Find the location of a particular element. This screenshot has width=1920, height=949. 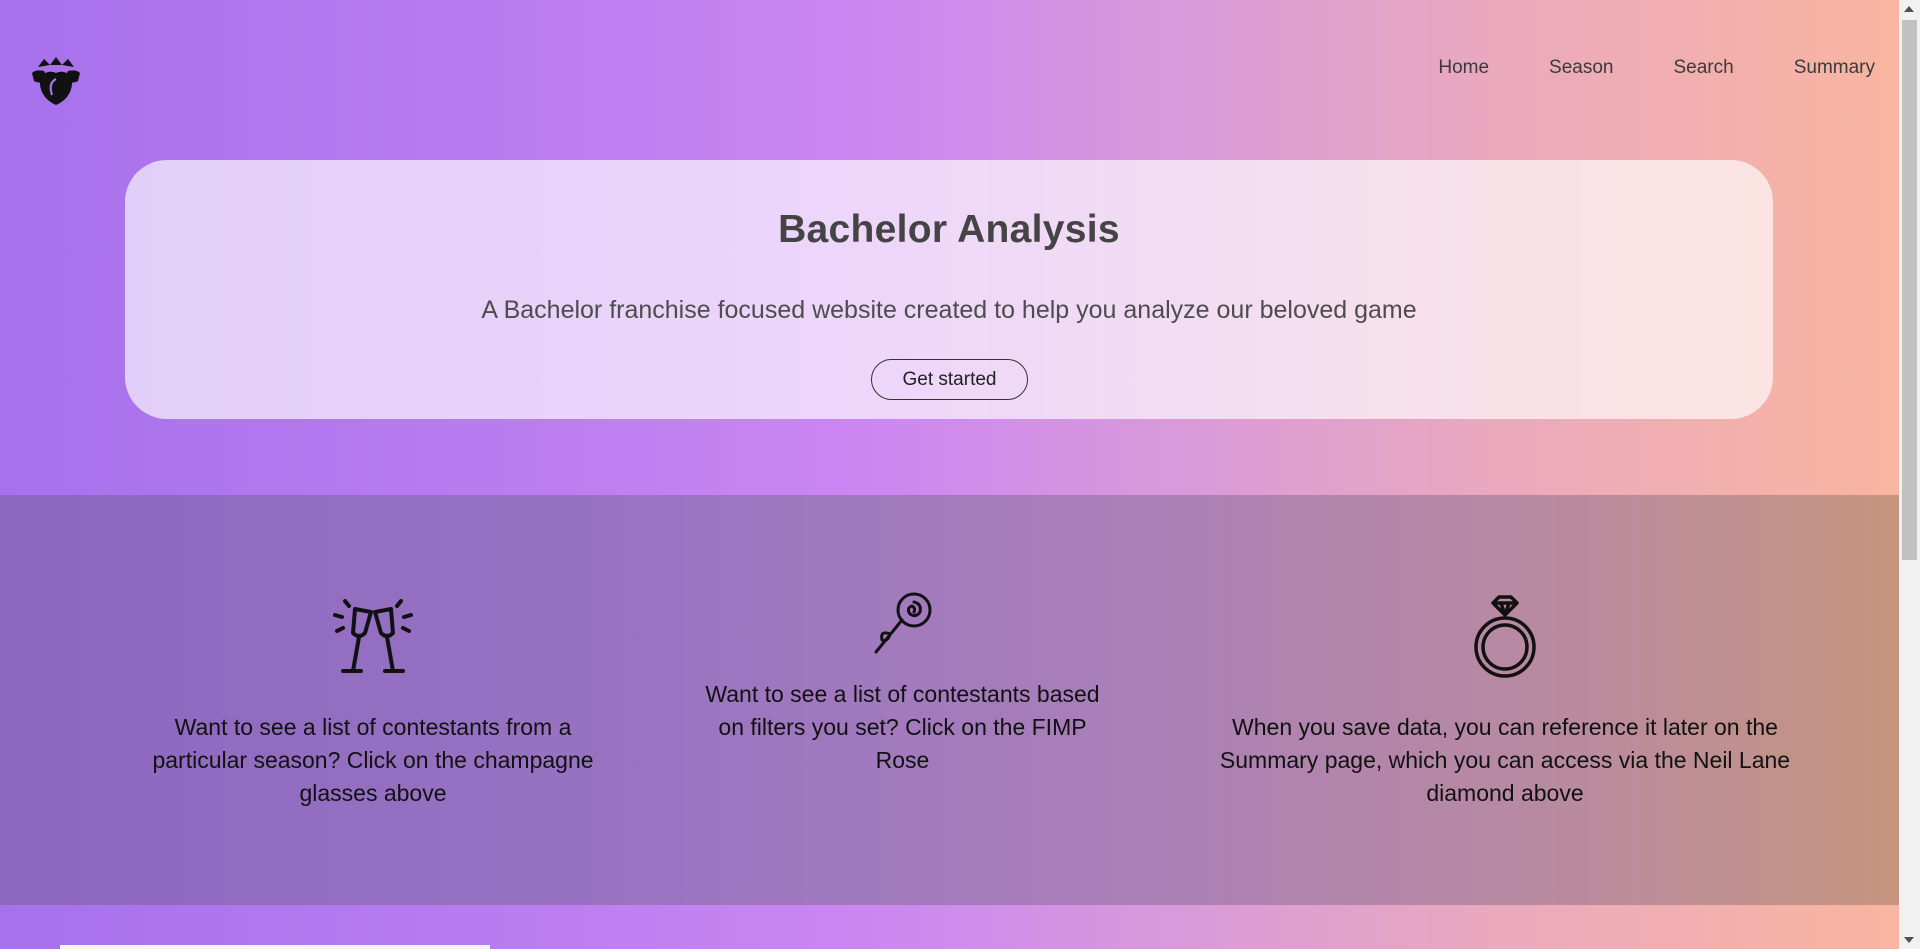

nav-home: Home is located at coordinates (1463, 68).